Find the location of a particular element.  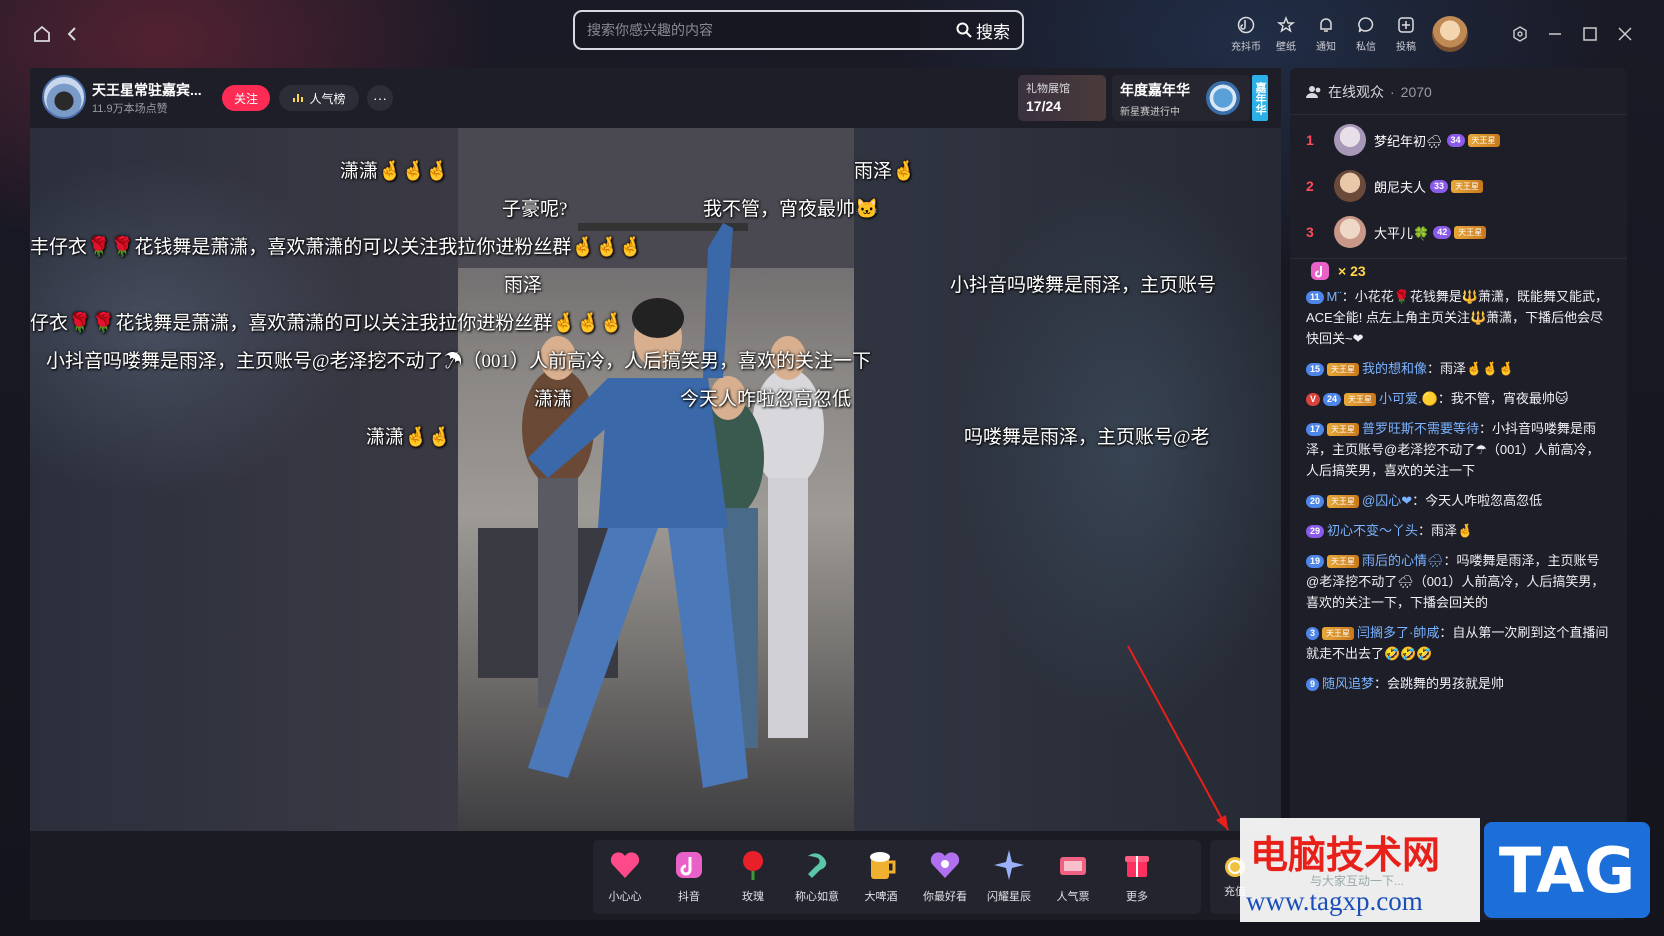

chat-message: 9 随风追梦：会跳舞的男孩就是帅 is located at coordinates (1459, 683).